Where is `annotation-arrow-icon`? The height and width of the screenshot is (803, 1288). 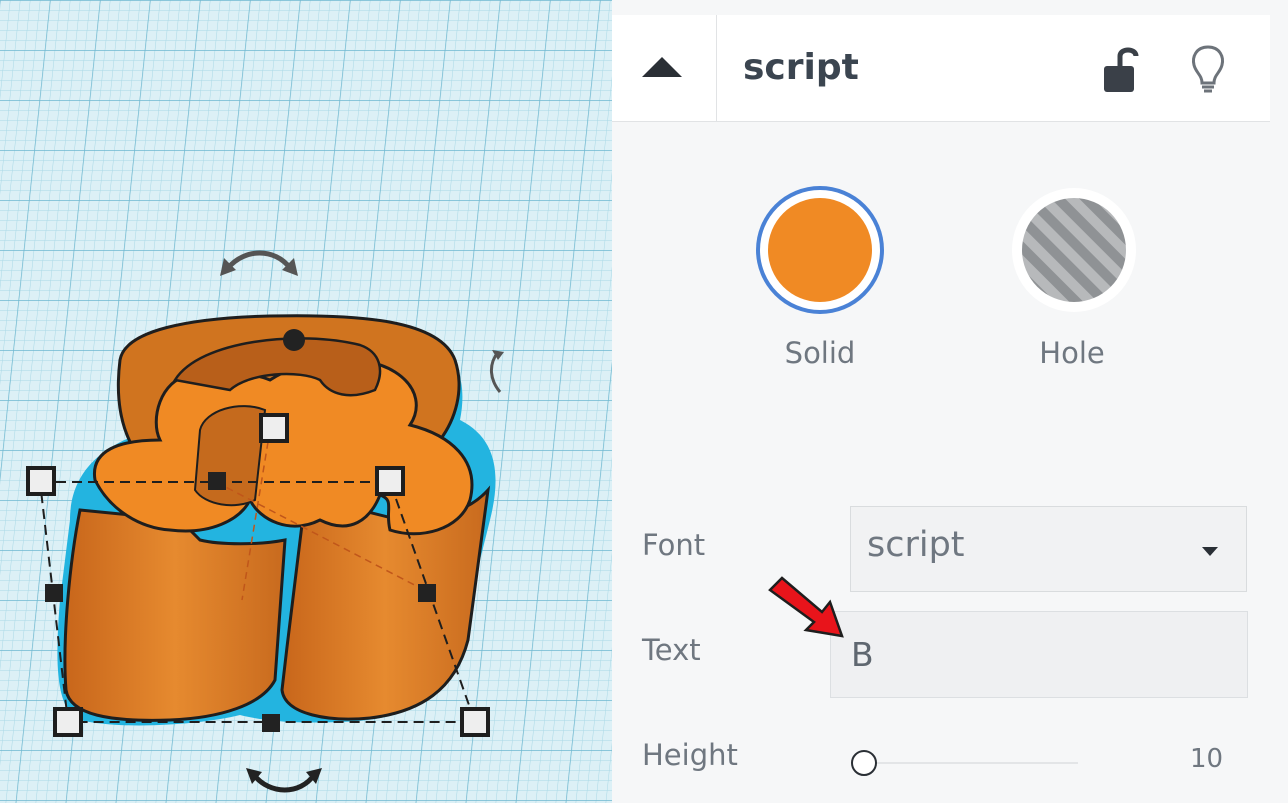
annotation-arrow-icon is located at coordinates (805, 609).